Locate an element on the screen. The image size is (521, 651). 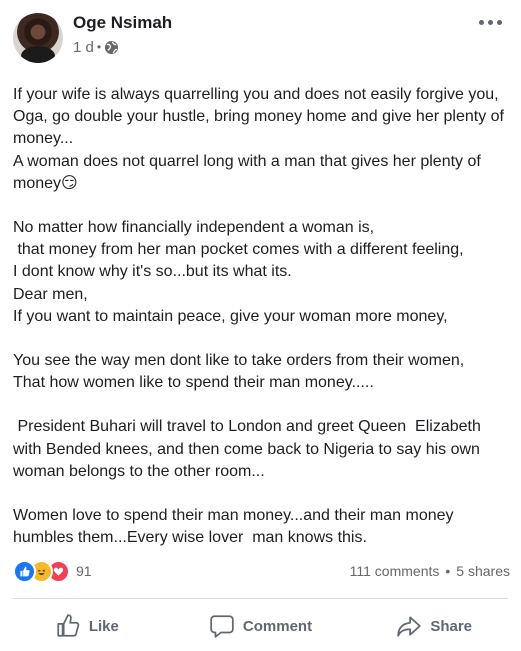
engagement-stats: 111 comments • 5 shares is located at coordinates (430, 571).